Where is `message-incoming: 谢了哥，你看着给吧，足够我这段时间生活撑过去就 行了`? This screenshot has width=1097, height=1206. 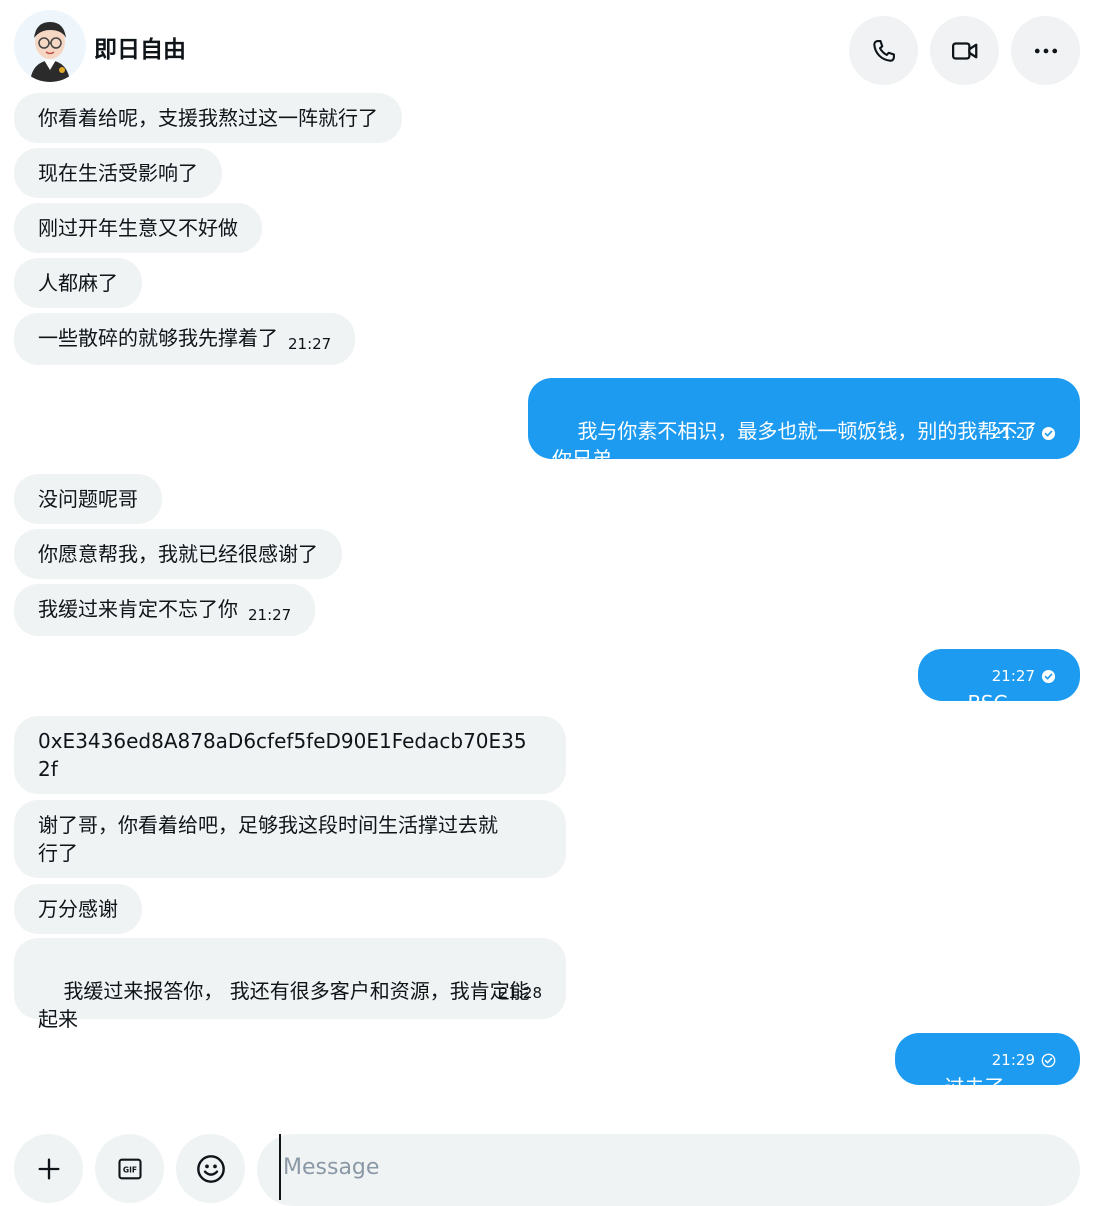
message-incoming: 谢了哥，你看着给吧，足够我这段时间生活撑过去就 行了 is located at coordinates (290, 839).